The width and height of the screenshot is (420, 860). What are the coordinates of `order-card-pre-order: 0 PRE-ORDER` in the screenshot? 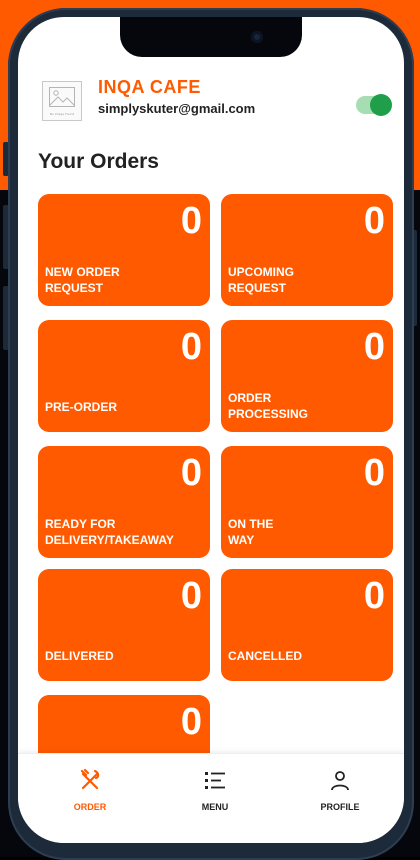 It's located at (124, 376).